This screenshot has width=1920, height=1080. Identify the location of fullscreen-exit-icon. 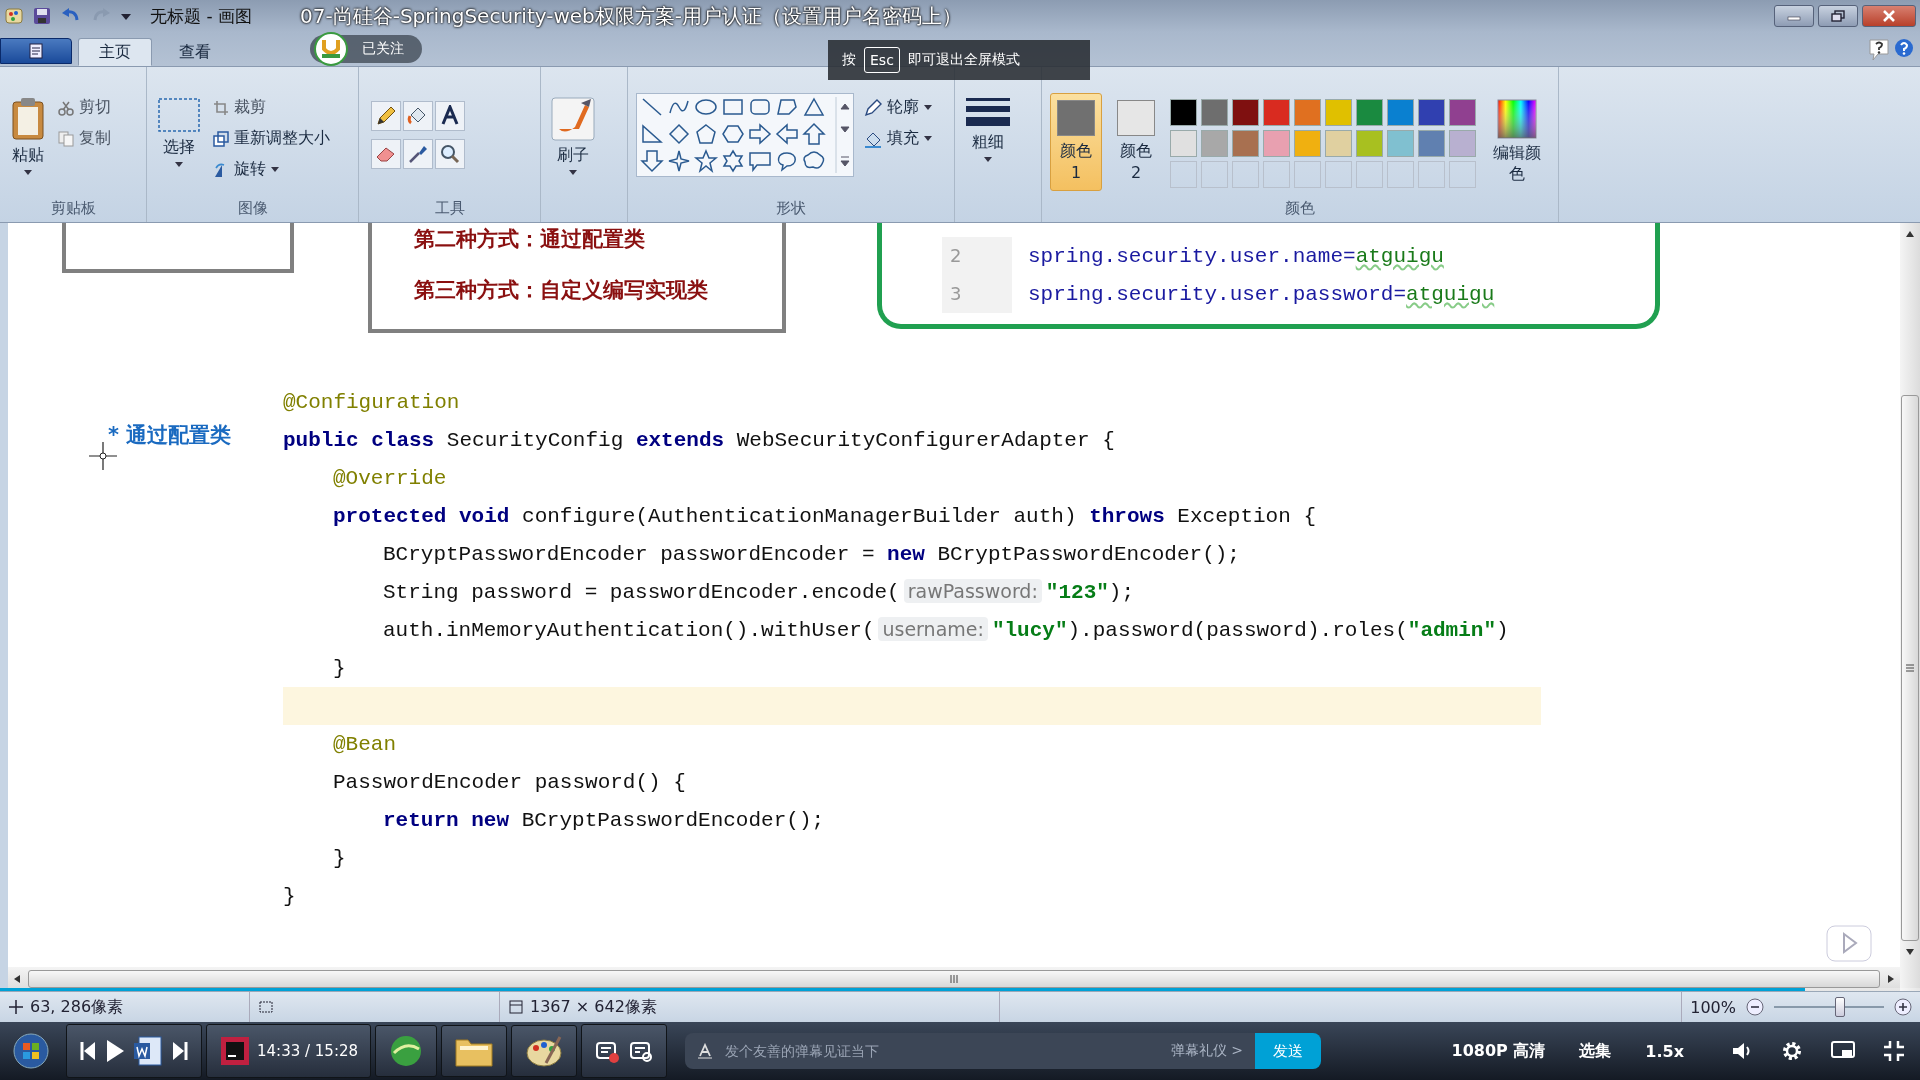
(1894, 1051).